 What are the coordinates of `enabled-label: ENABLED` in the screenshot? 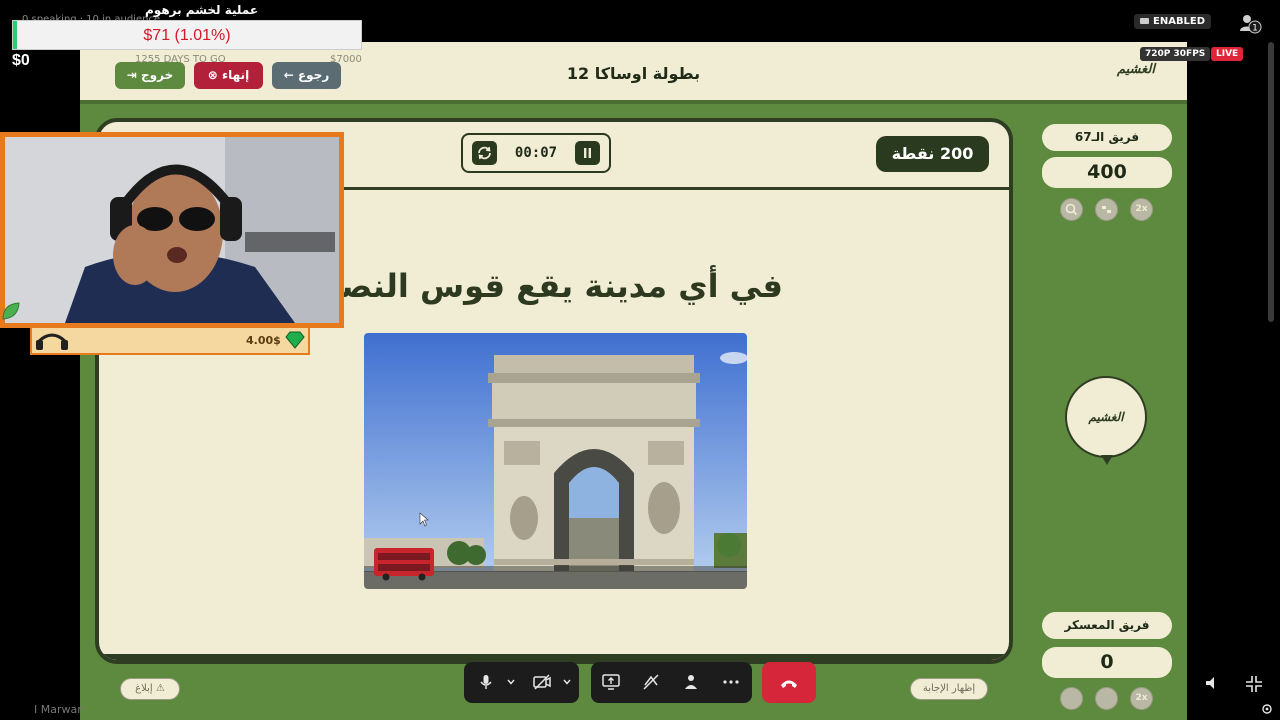 It's located at (1179, 21).